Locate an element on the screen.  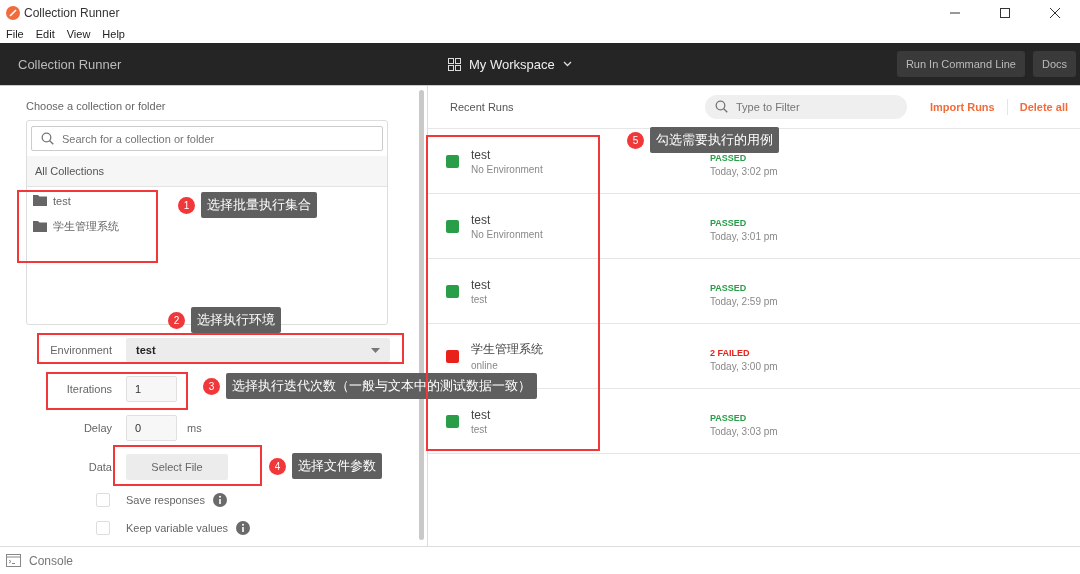
chevron-icon is located at coordinates (567, 64).